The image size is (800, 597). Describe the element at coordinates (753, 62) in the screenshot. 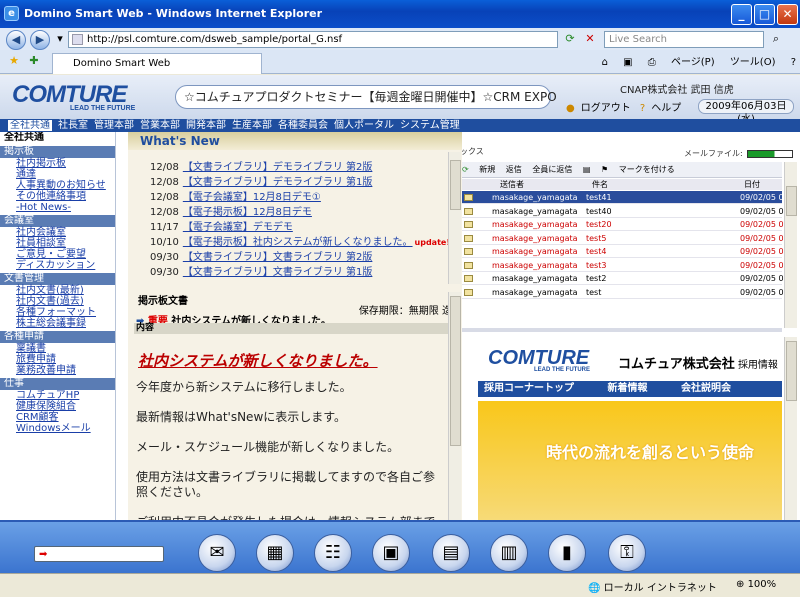

I see `tools-menu: ツール(O)` at that location.